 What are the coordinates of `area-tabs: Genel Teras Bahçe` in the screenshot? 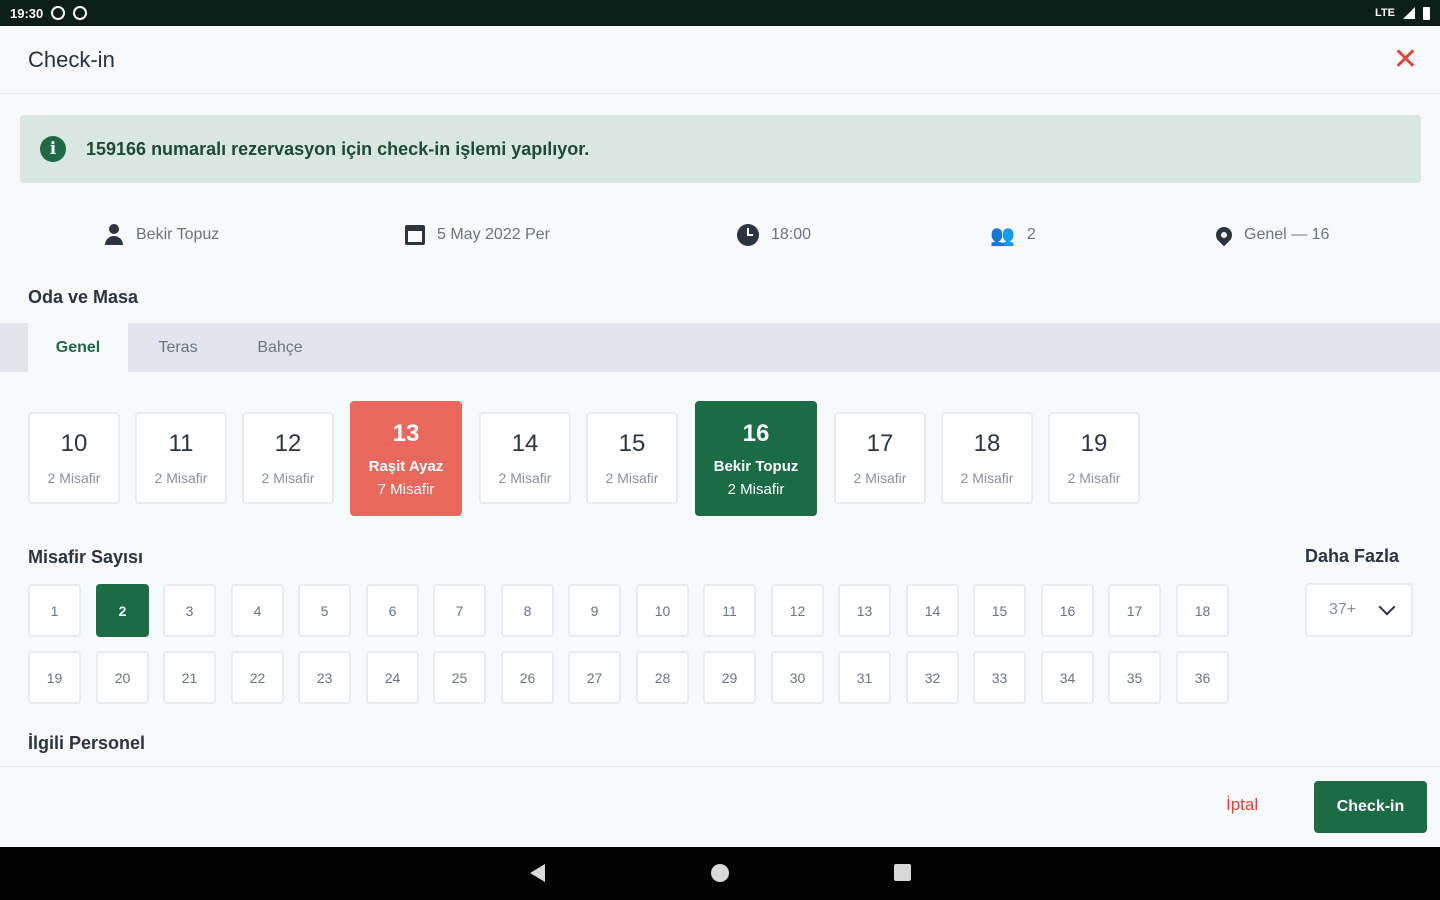 It's located at (720, 347).